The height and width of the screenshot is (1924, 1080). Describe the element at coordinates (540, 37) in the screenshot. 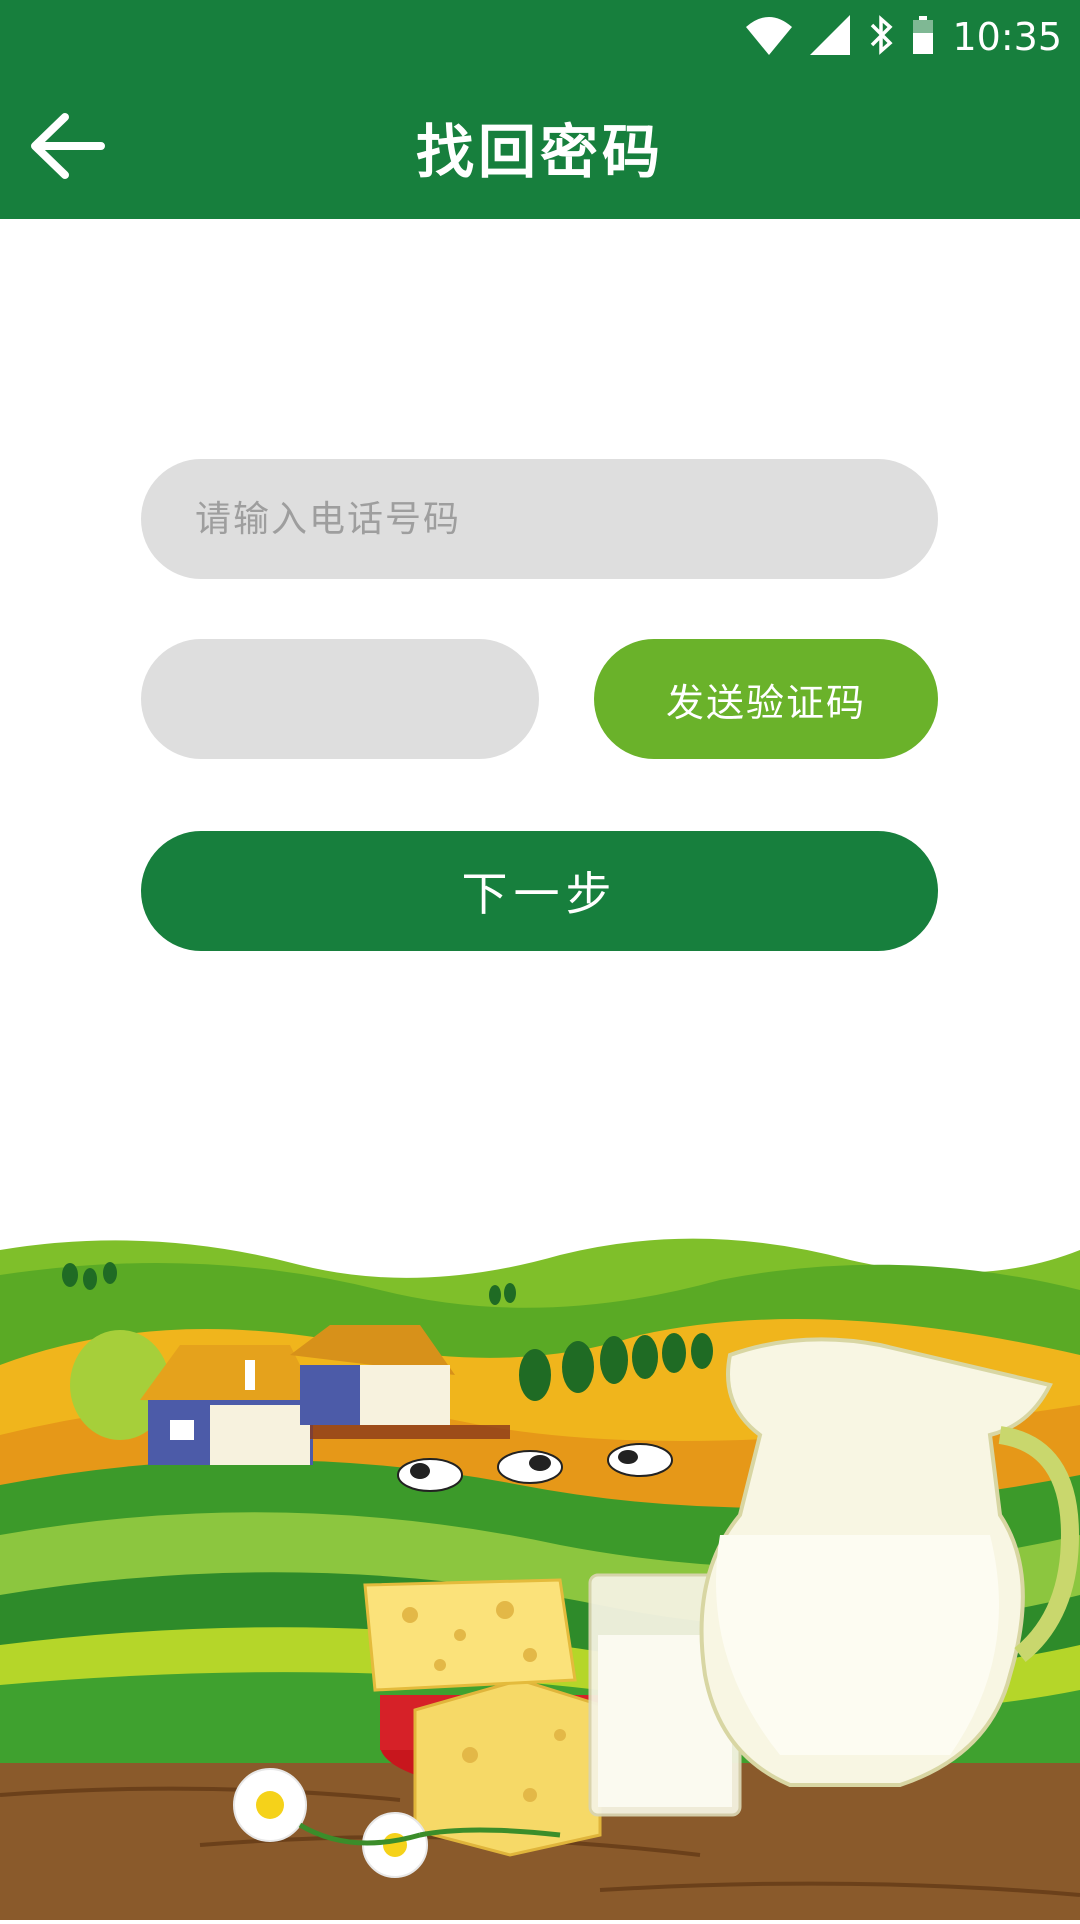

I see `status-bar: 10:35` at that location.